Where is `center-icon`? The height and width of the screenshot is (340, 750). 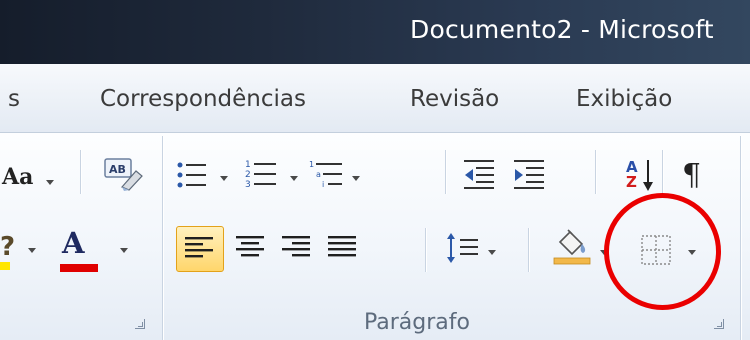 center-icon is located at coordinates (250, 246).